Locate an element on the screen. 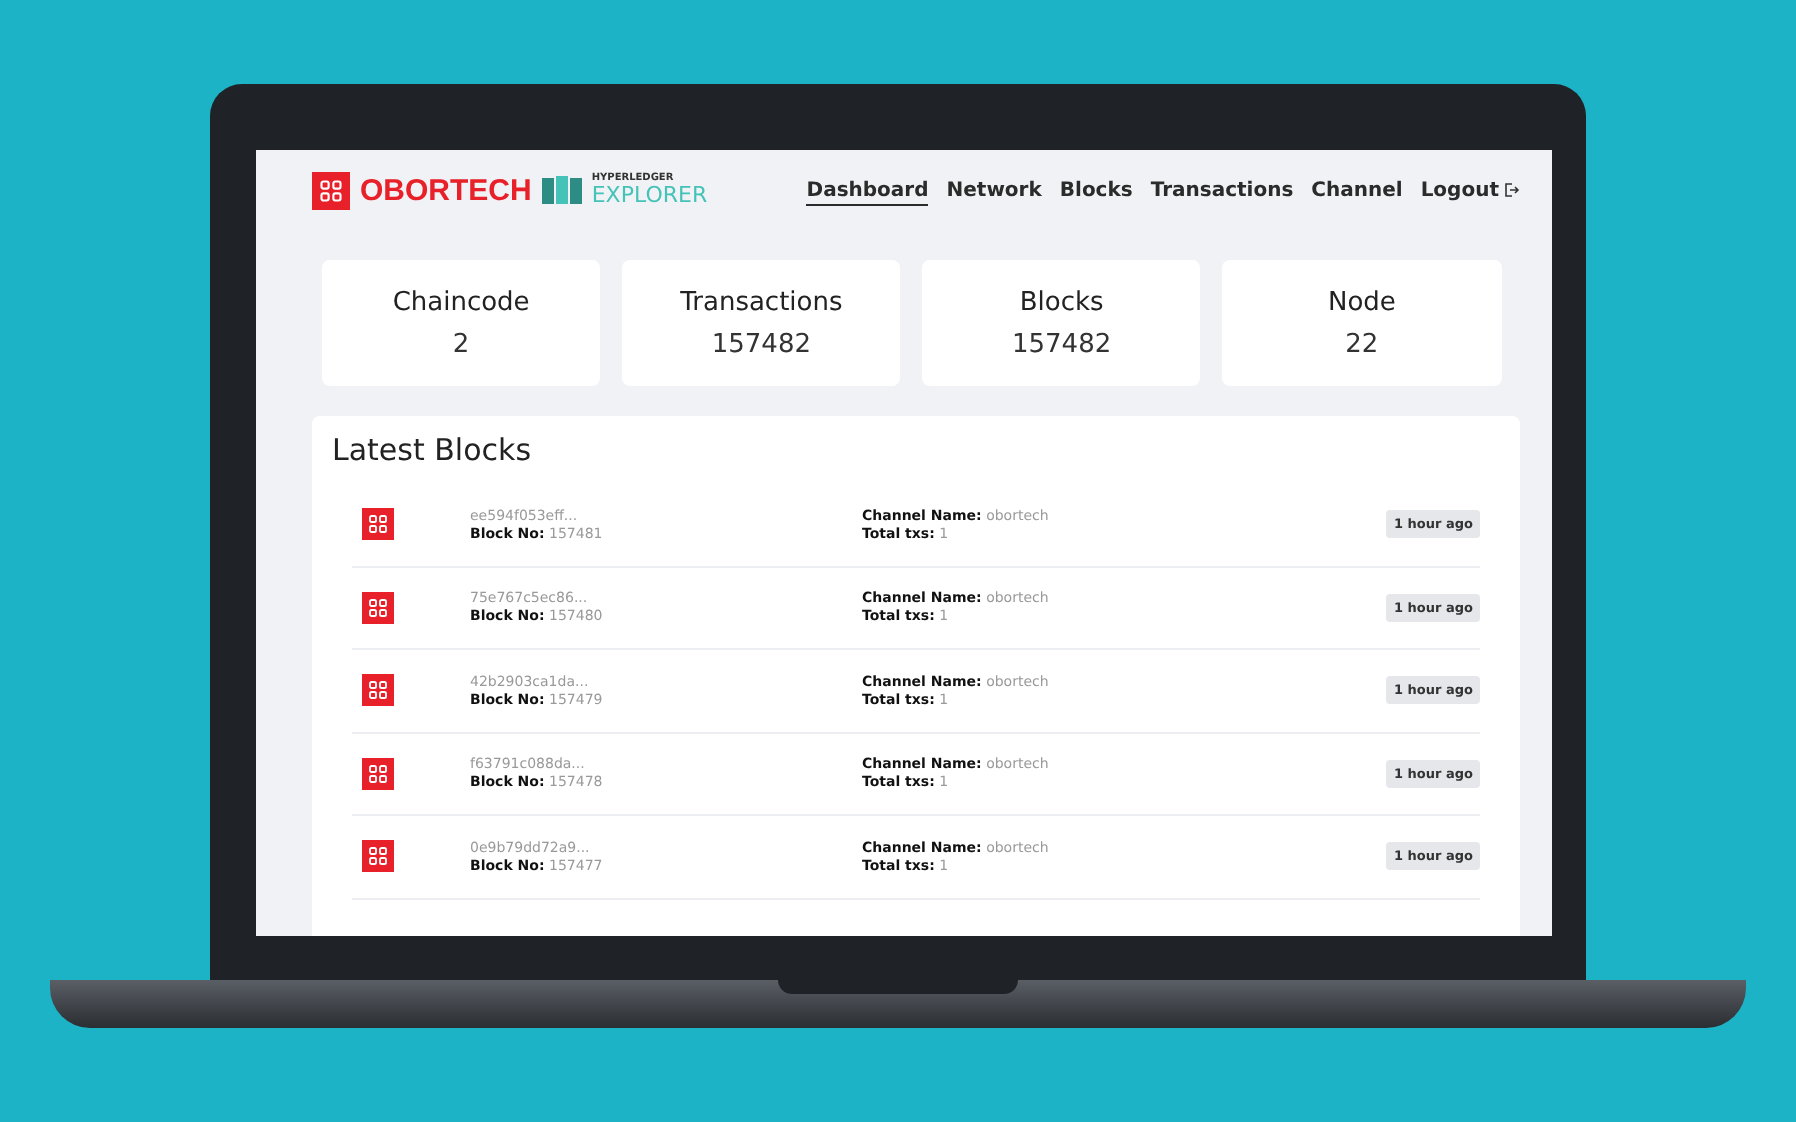 This screenshot has width=1796, height=1122. nav-link: Logout is located at coordinates (1470, 190).